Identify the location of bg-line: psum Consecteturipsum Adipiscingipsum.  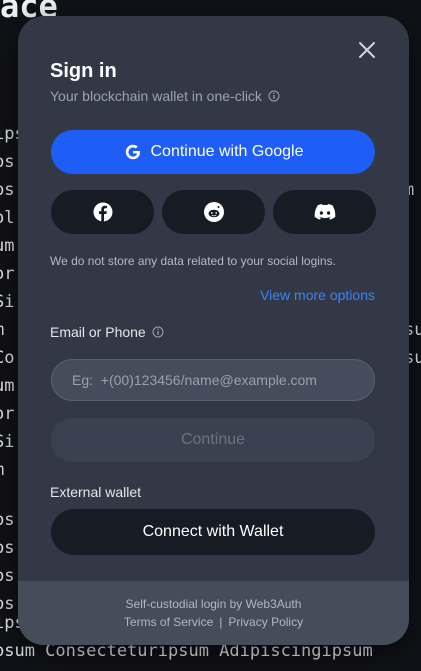
(186, 651).